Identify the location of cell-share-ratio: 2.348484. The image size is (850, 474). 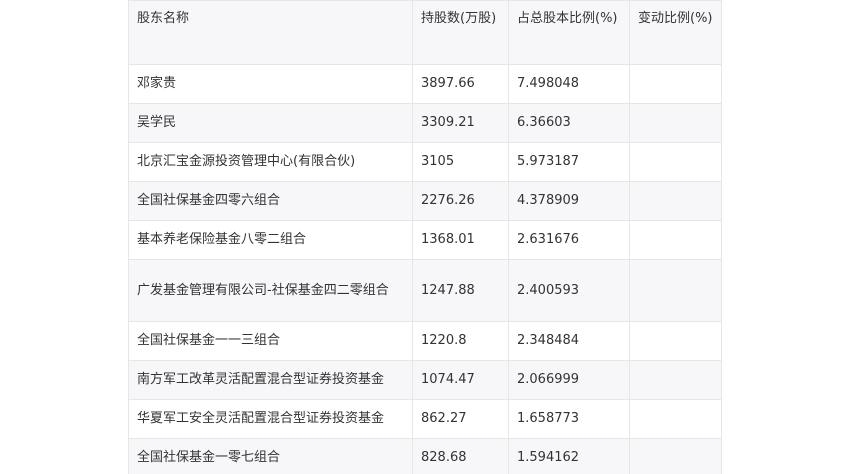
(569, 341).